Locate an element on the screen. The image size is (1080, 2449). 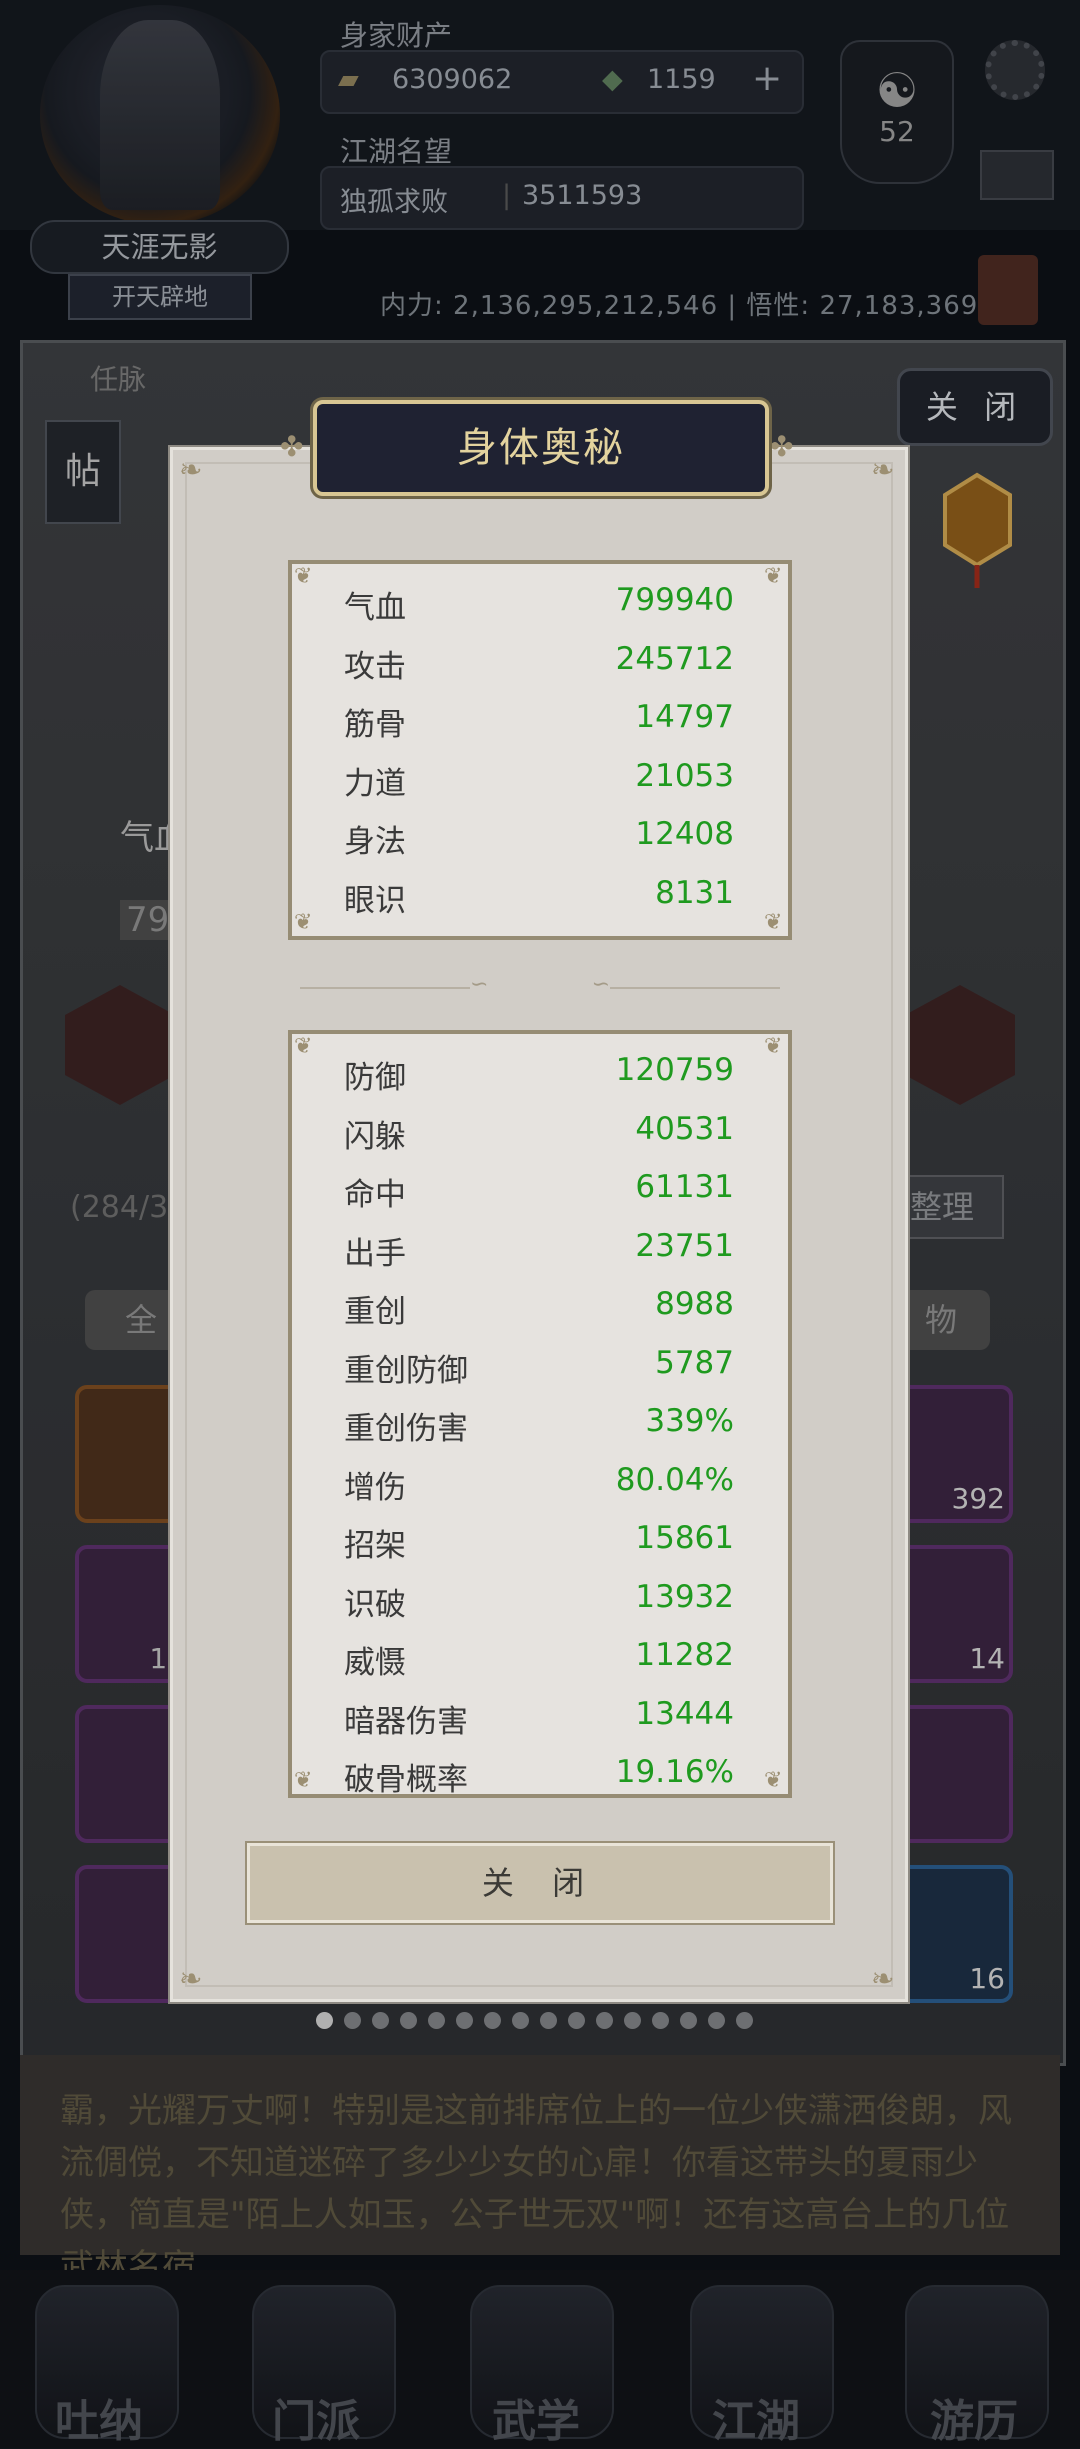
stat-name: 命中 is located at coordinates (375, 1195).